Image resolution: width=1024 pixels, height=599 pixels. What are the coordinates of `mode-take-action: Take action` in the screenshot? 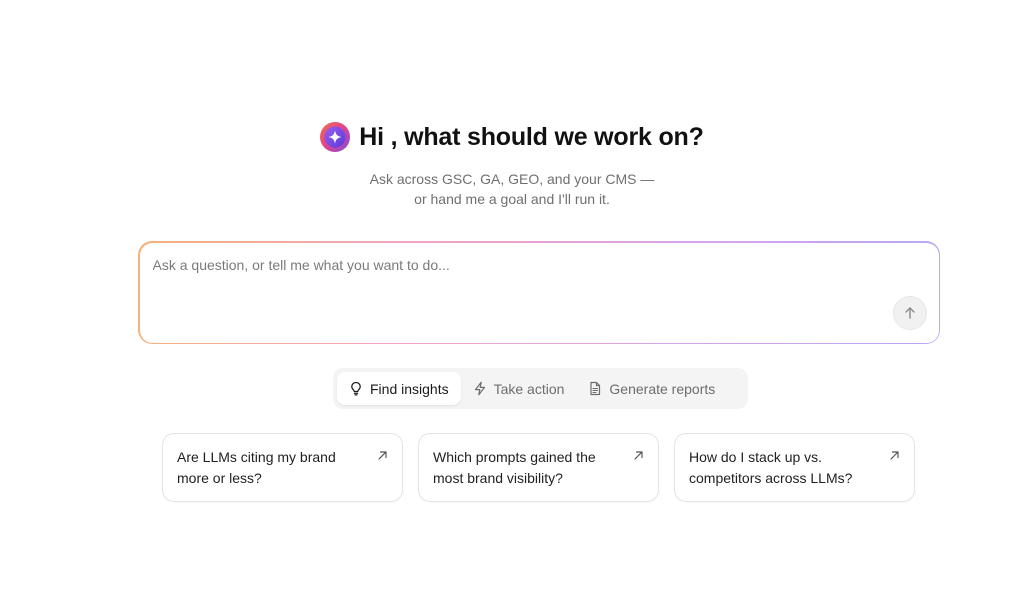 It's located at (519, 388).